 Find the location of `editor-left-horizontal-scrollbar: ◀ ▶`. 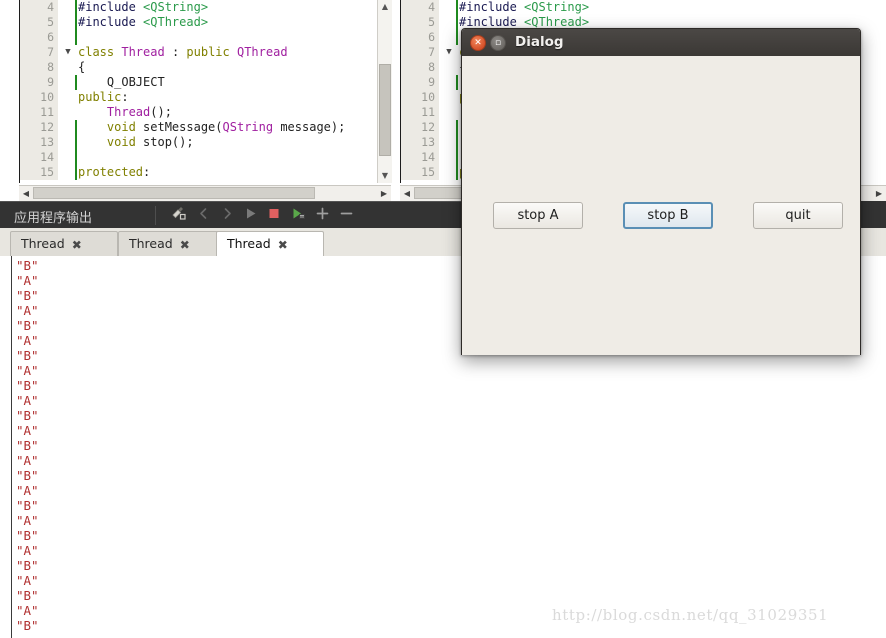

editor-left-horizontal-scrollbar: ◀ ▶ is located at coordinates (205, 193).